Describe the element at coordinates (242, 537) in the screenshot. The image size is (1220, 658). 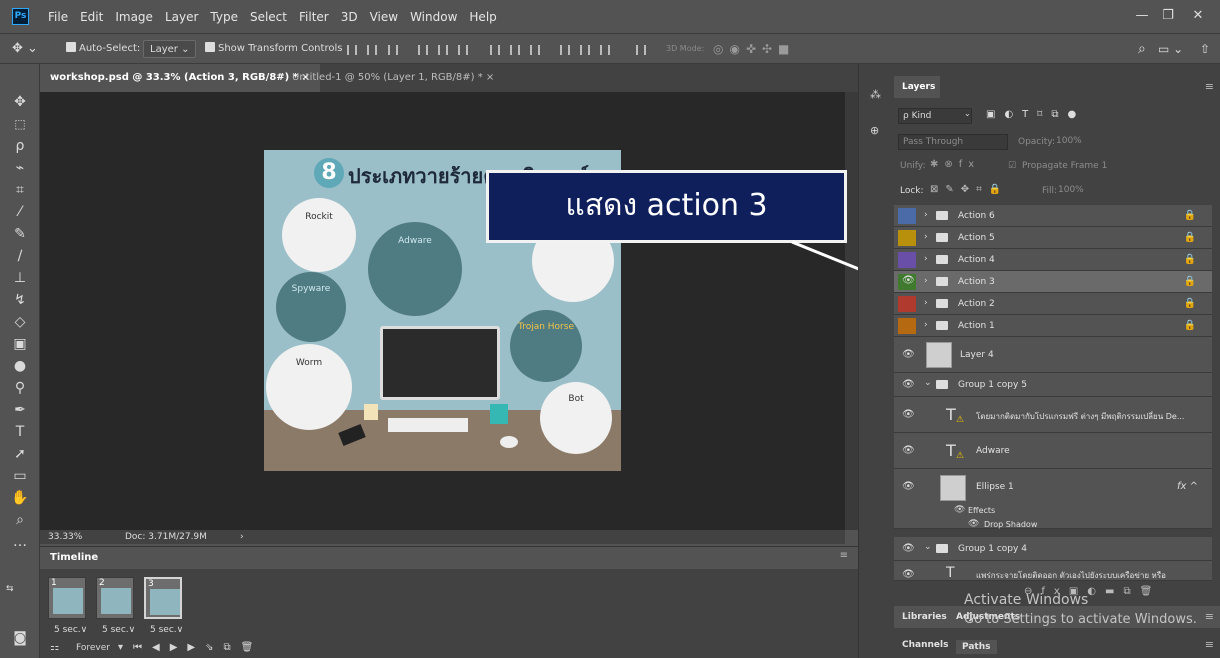
I see `status-expand-icon: ›` at that location.